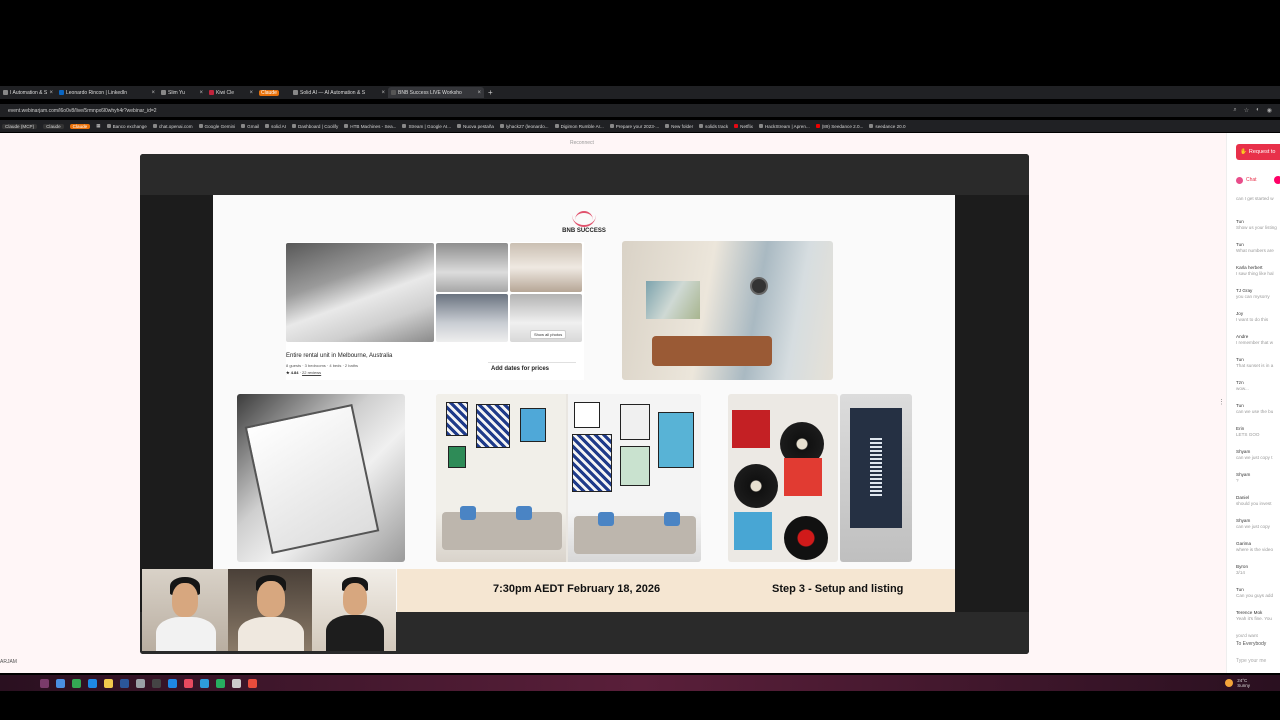  Describe the element at coordinates (679, 126) in the screenshot. I see `bookmark: New folder` at that location.